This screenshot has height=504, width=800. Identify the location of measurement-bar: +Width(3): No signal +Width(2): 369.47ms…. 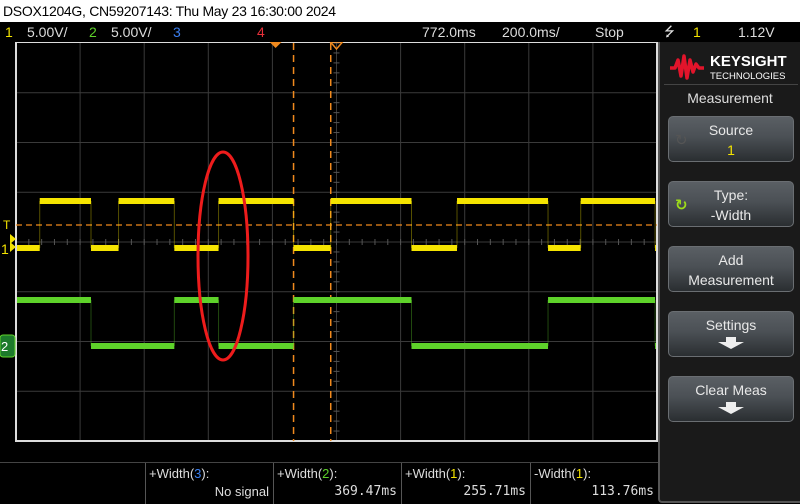
(329, 483).